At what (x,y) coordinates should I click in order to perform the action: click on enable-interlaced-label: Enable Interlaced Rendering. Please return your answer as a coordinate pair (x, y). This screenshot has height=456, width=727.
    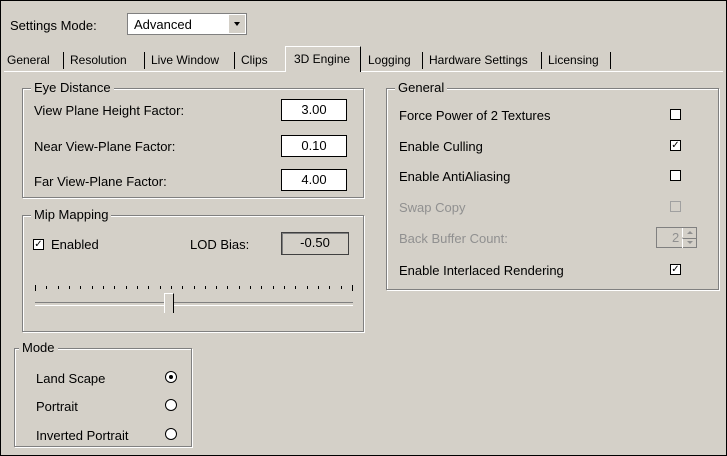
    Looking at the image, I should click on (481, 270).